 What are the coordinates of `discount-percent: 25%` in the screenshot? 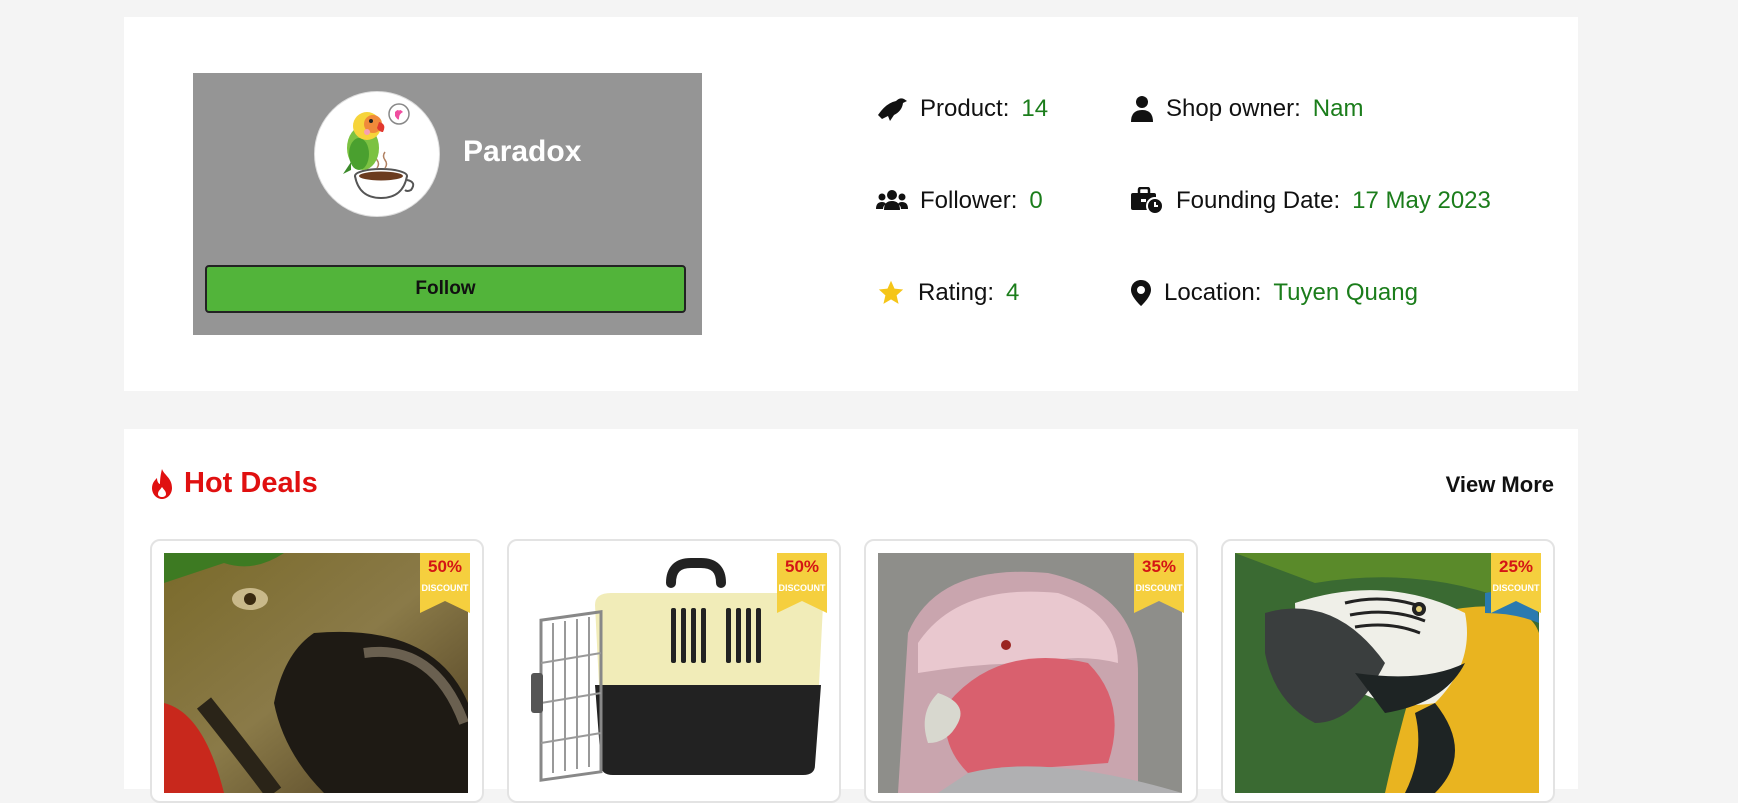 It's located at (1516, 566).